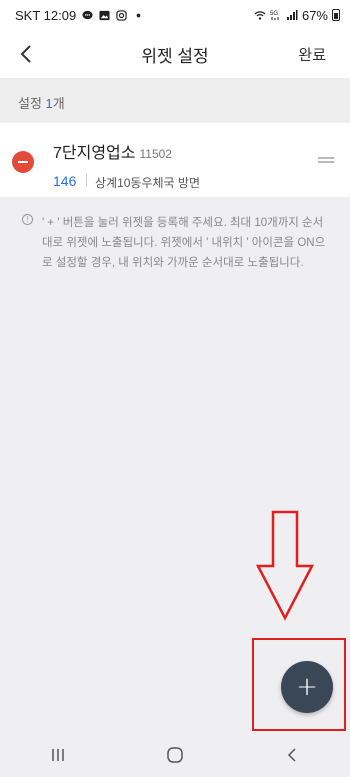  What do you see at coordinates (138, 15) in the screenshot?
I see `dot-icon` at bounding box center [138, 15].